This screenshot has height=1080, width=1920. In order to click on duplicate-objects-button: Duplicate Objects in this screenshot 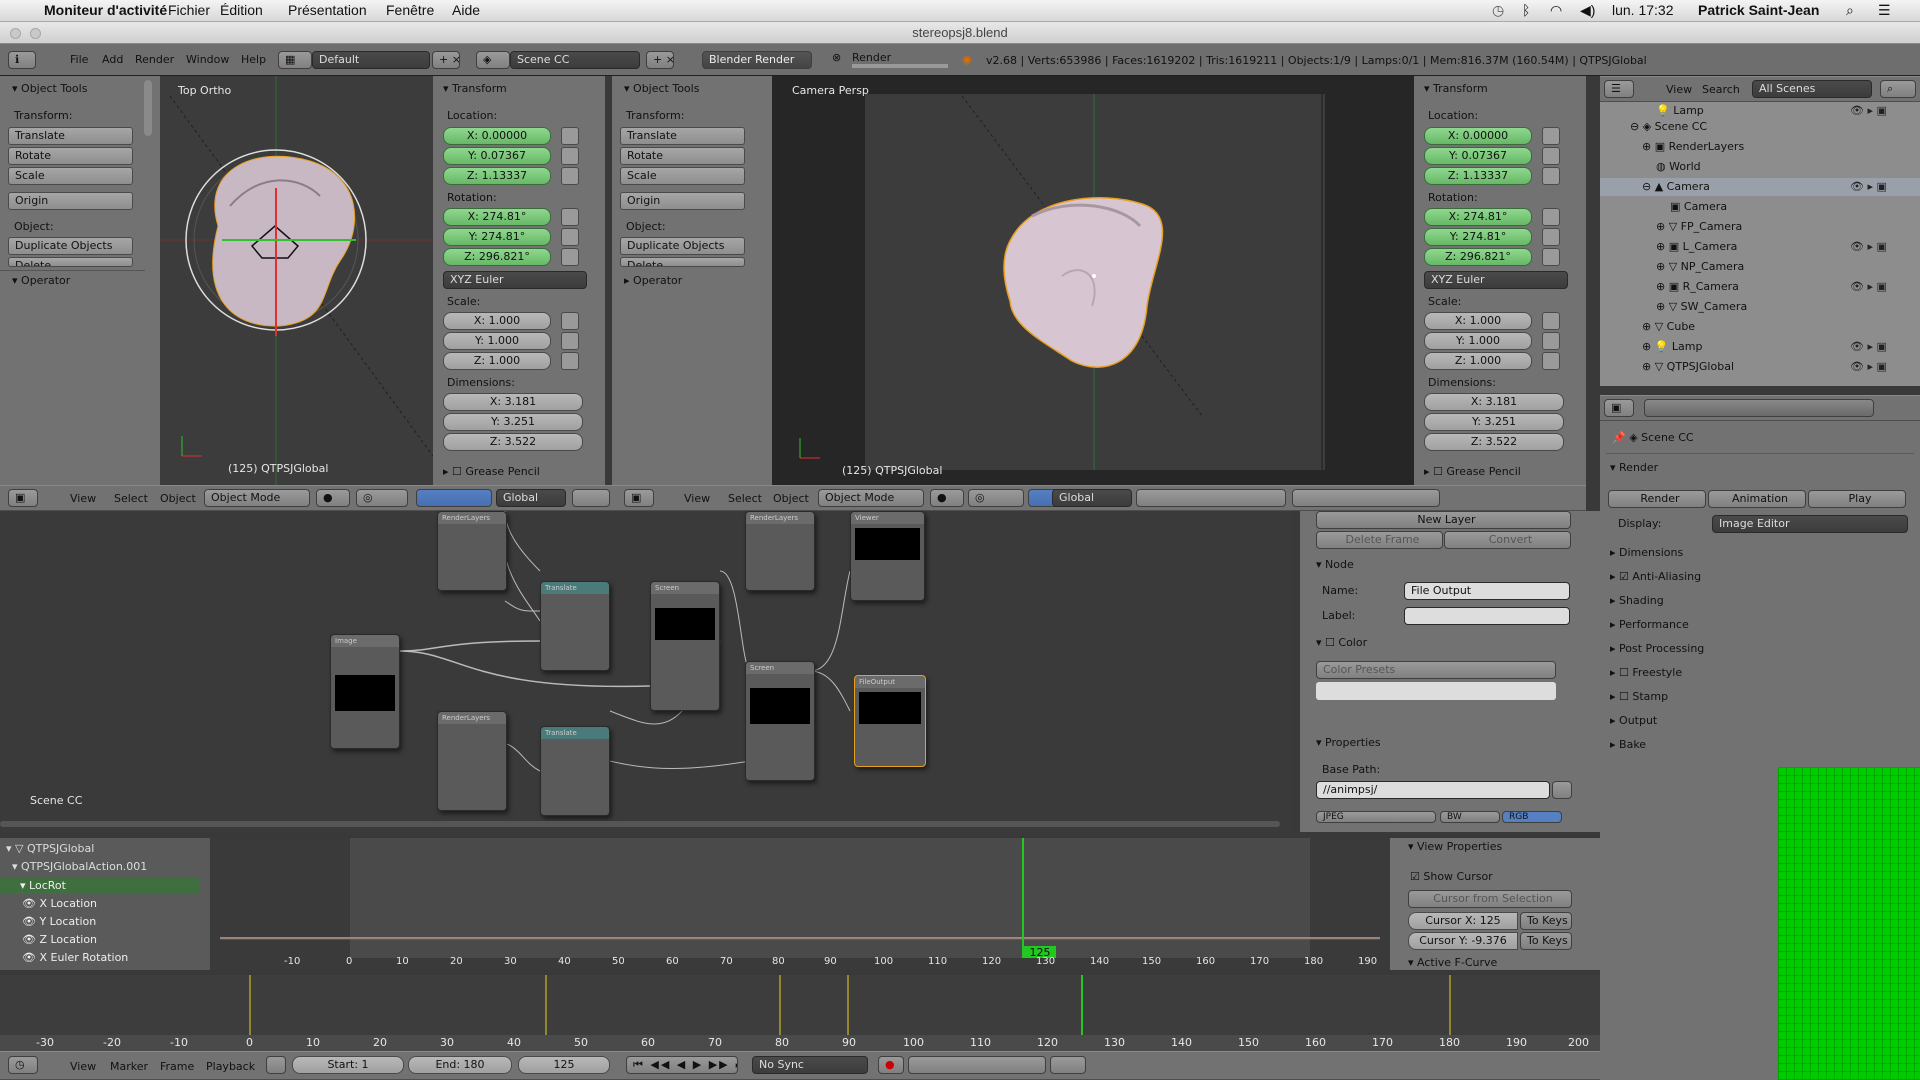, I will do `click(70, 246)`.